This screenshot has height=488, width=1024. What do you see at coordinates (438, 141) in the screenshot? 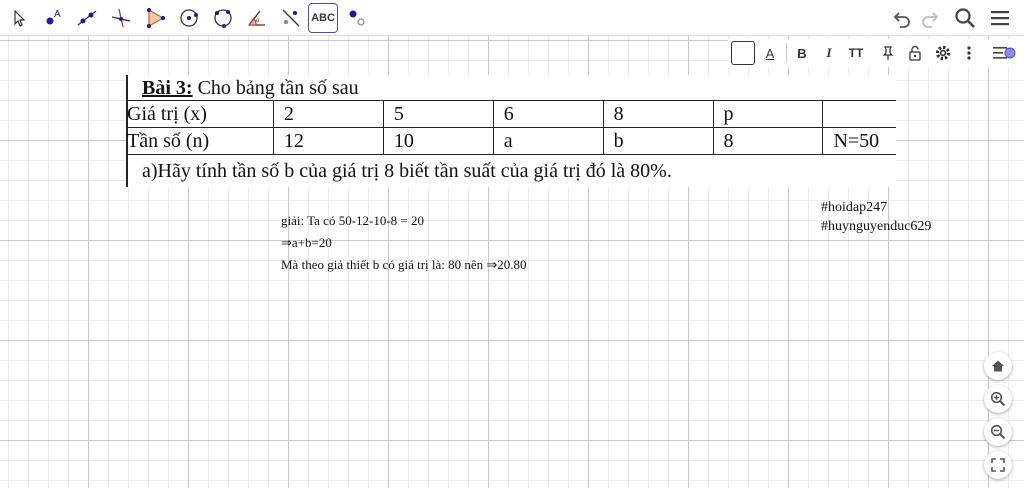
I see `table-cell: 10` at bounding box center [438, 141].